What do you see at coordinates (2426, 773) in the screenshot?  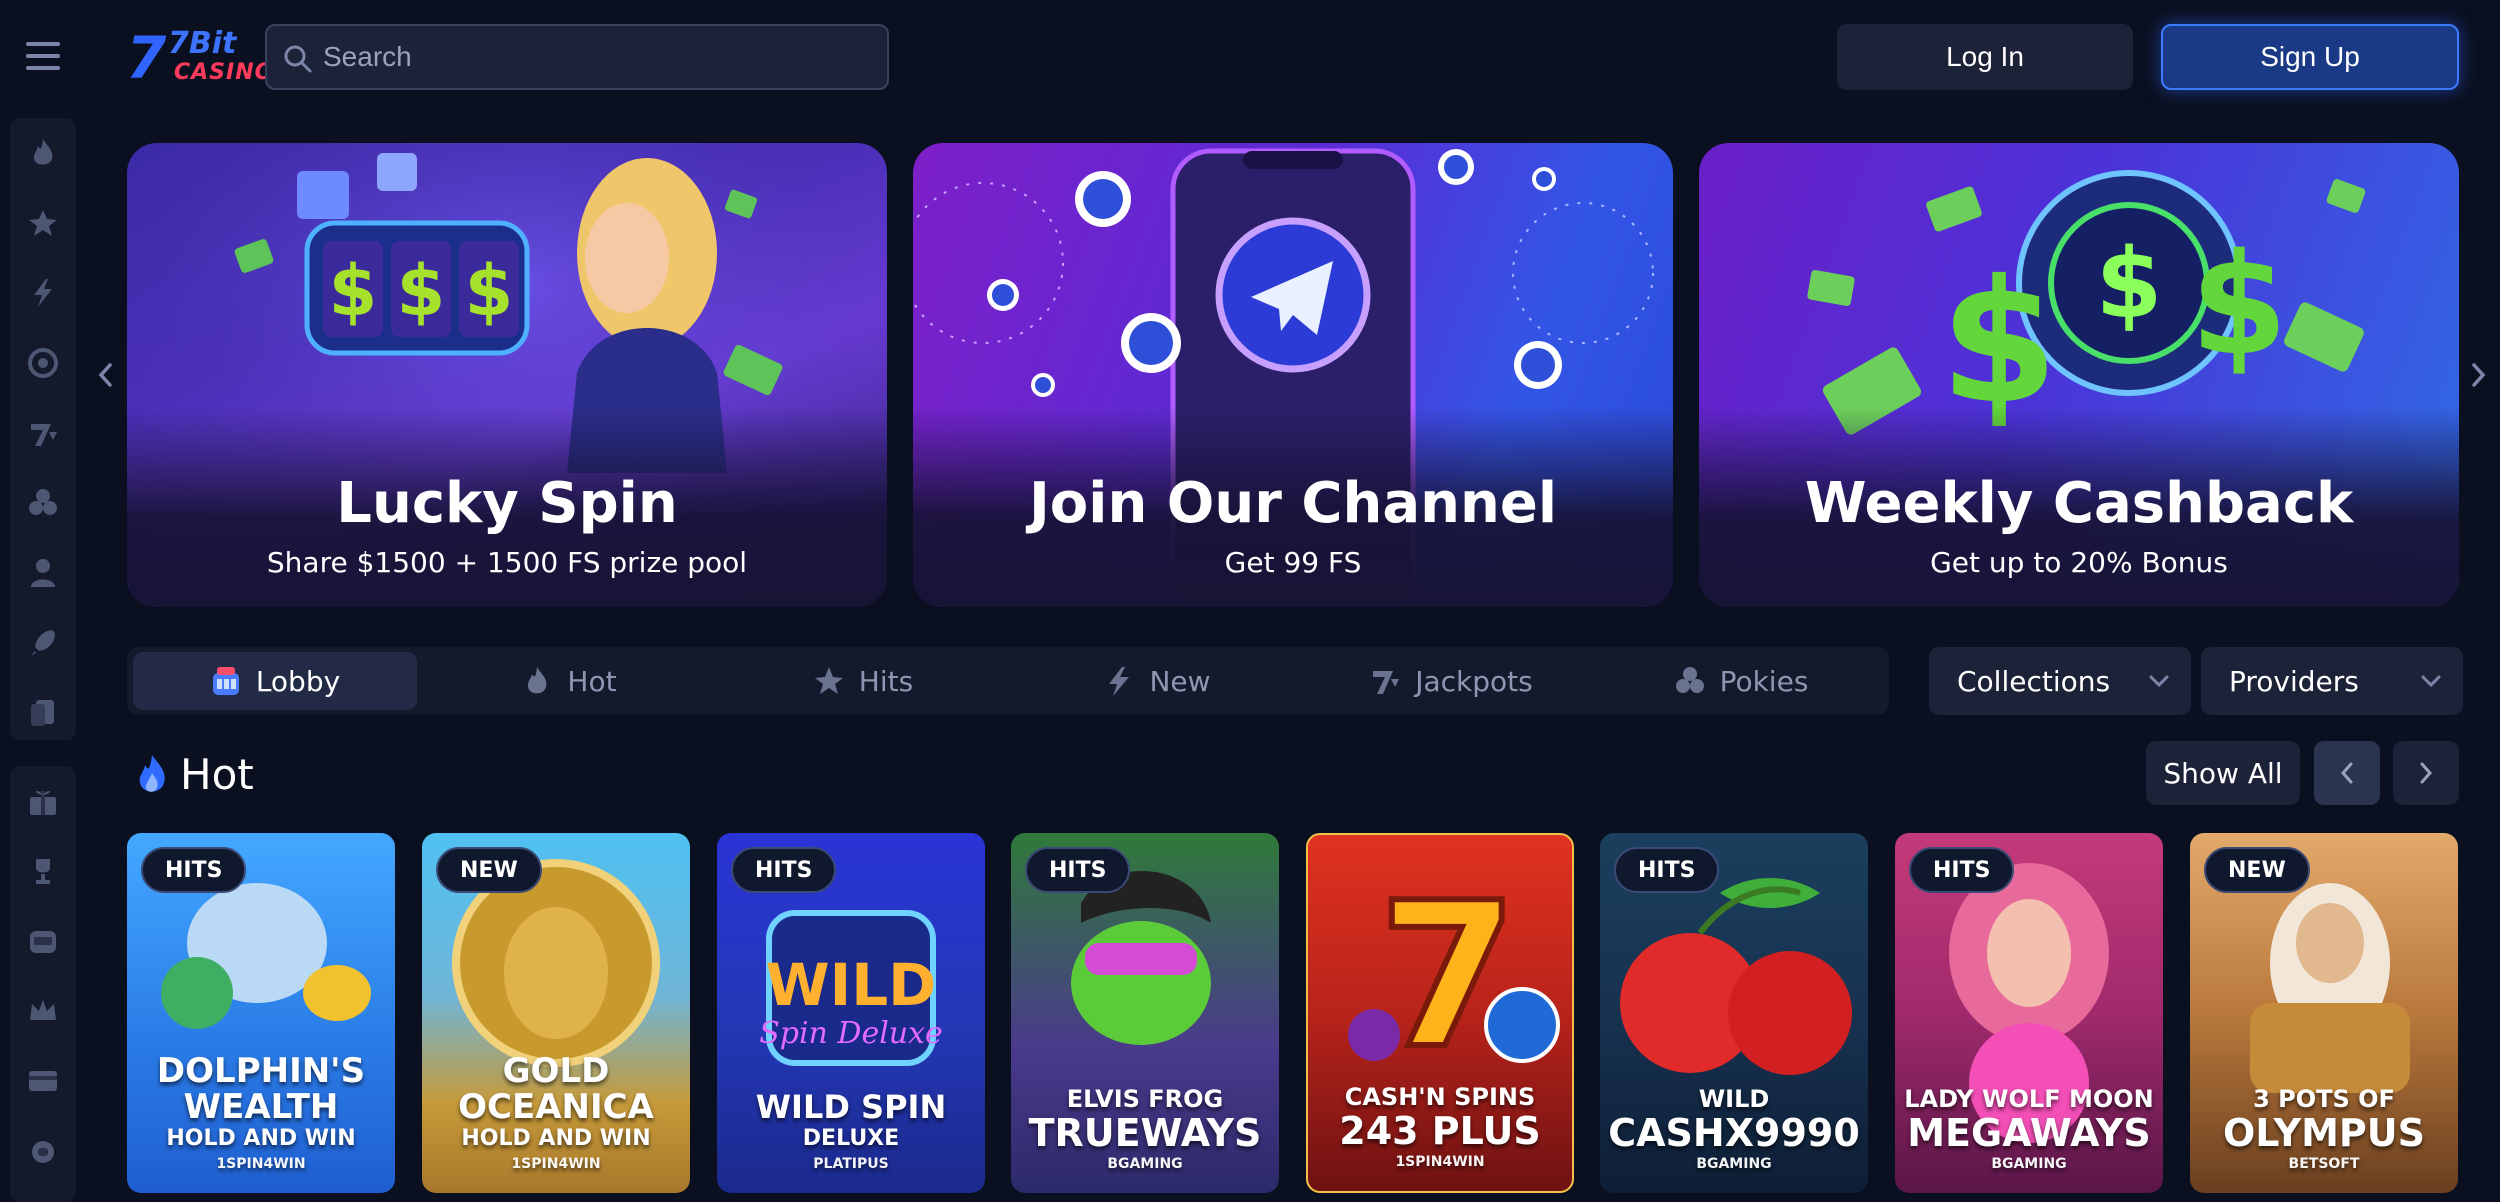 I see `next-button` at bounding box center [2426, 773].